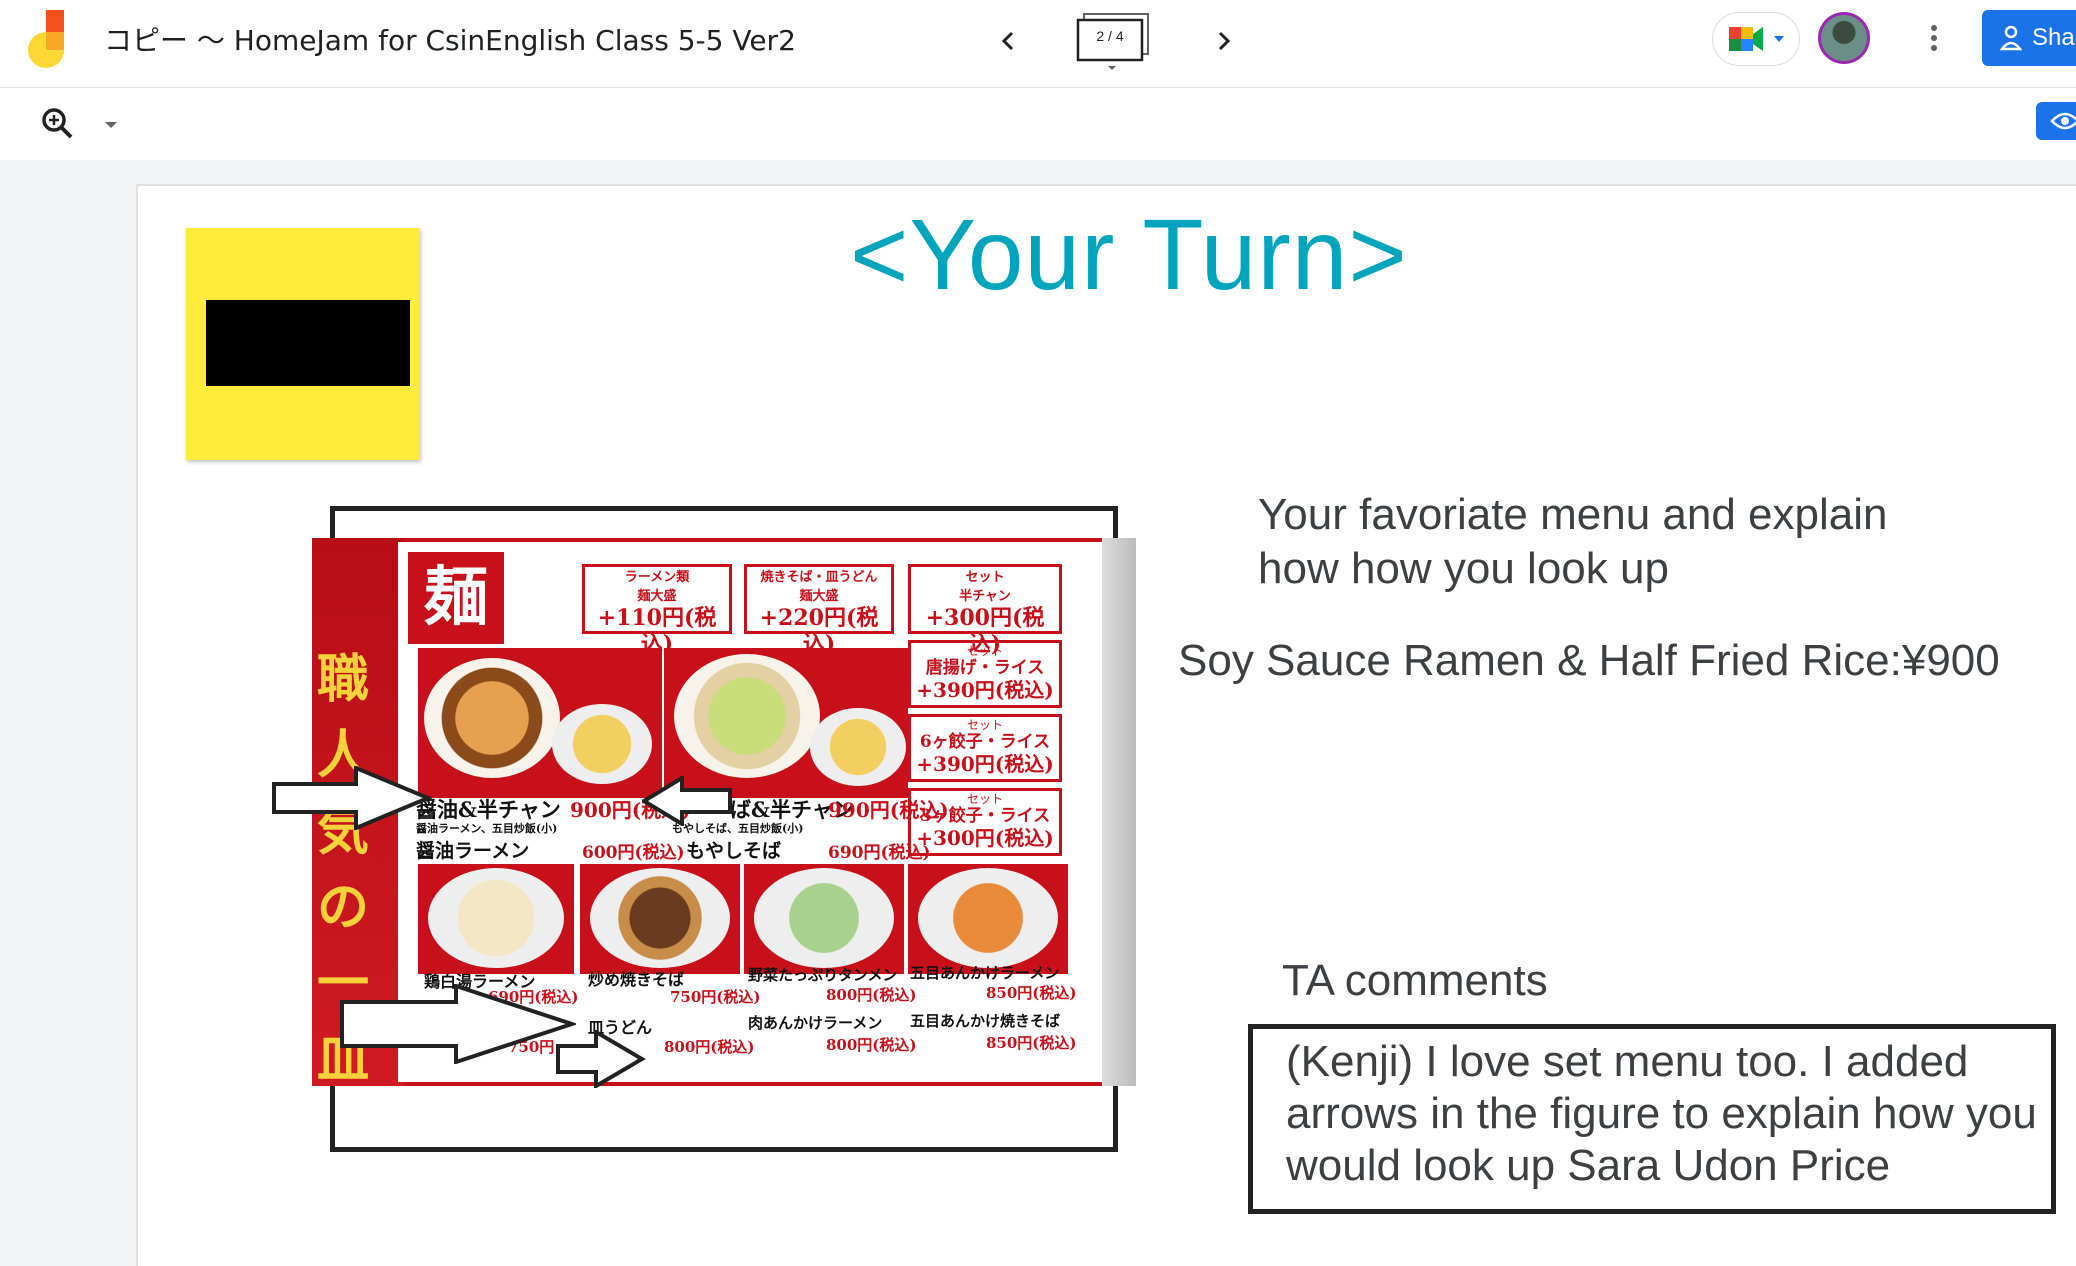  I want to click on food-photo-paitan, so click(496, 919).